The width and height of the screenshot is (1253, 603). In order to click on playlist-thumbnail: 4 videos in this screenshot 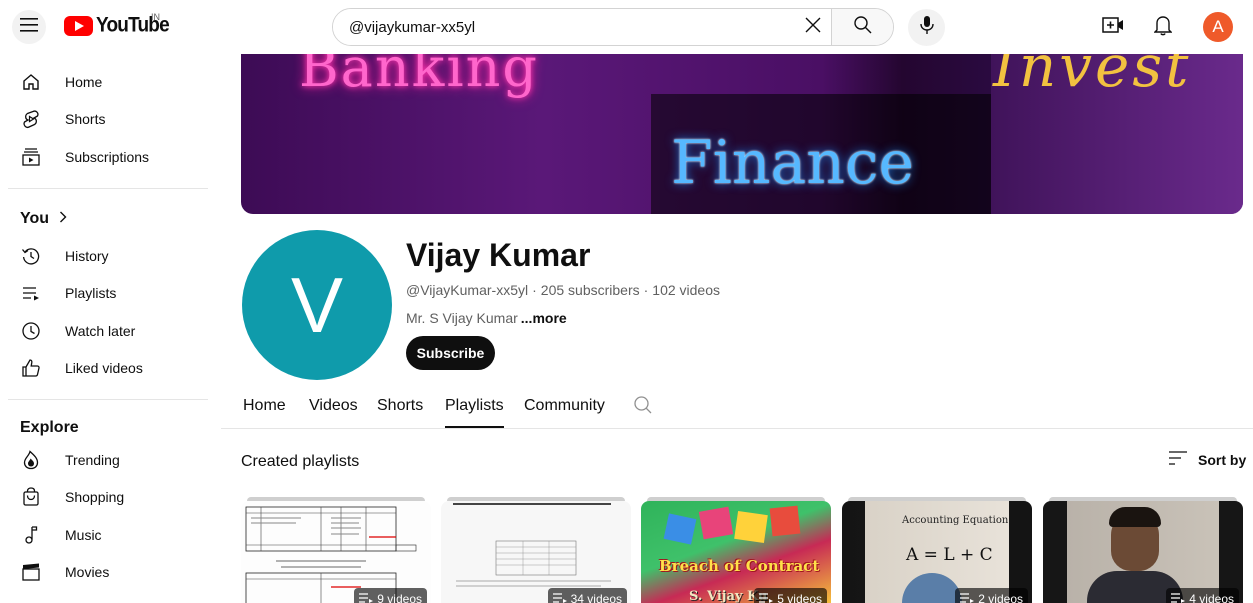, I will do `click(1143, 552)`.